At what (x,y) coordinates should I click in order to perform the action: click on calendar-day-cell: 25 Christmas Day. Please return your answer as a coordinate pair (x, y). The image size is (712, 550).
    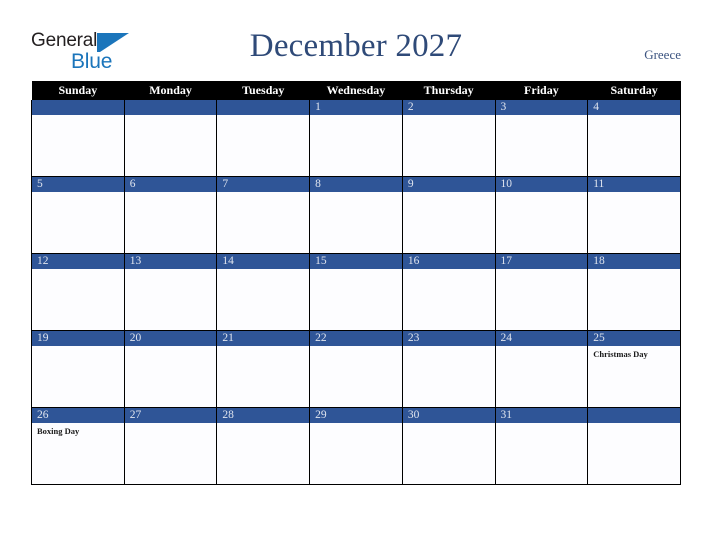
    Looking at the image, I should click on (634, 369).